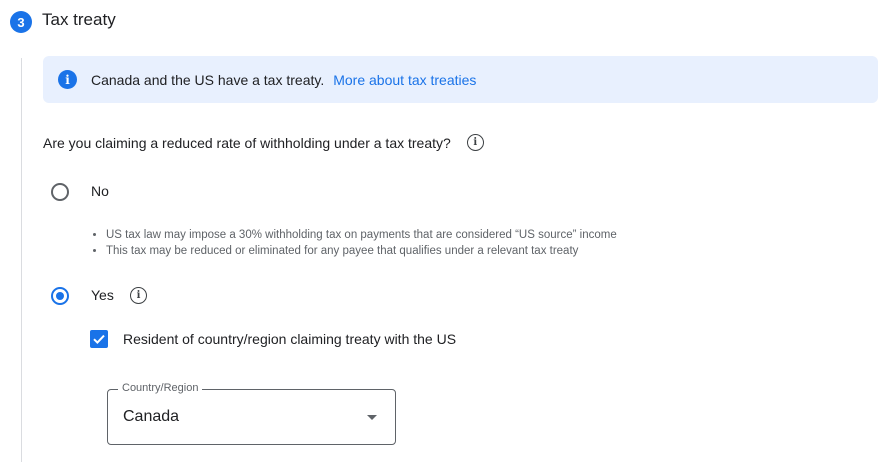 The width and height of the screenshot is (891, 462). What do you see at coordinates (100, 191) in the screenshot?
I see `radio-no-label: No` at bounding box center [100, 191].